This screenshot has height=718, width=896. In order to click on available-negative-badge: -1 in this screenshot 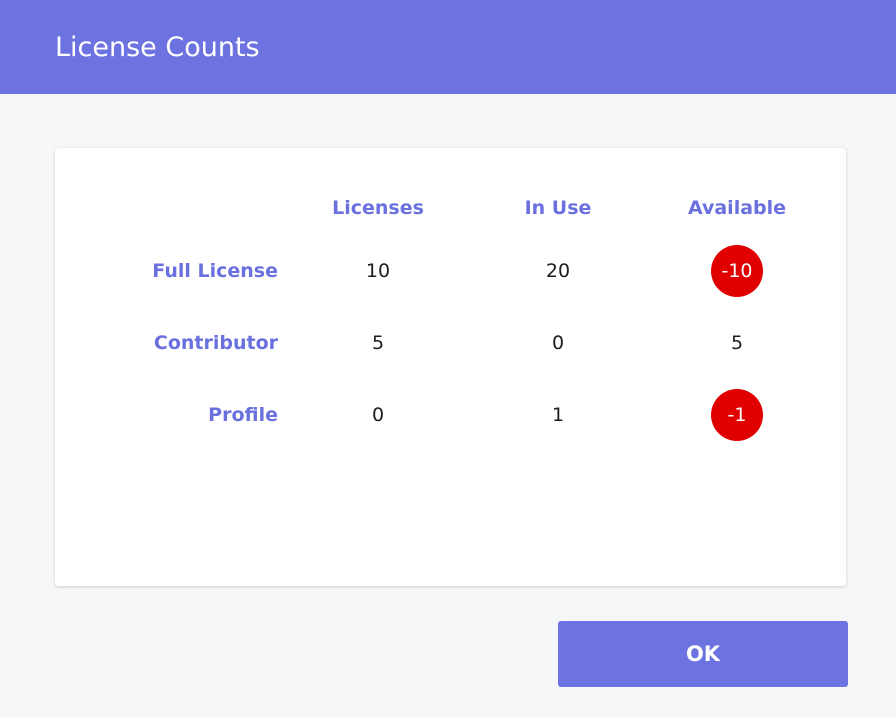, I will do `click(737, 415)`.